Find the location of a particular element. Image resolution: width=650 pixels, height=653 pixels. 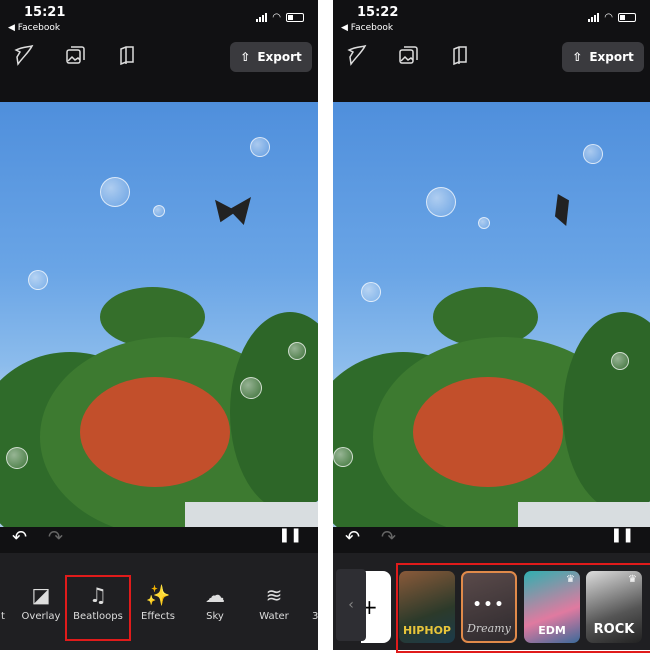

tool-effects: ✨ Effects is located at coordinates (158, 602).